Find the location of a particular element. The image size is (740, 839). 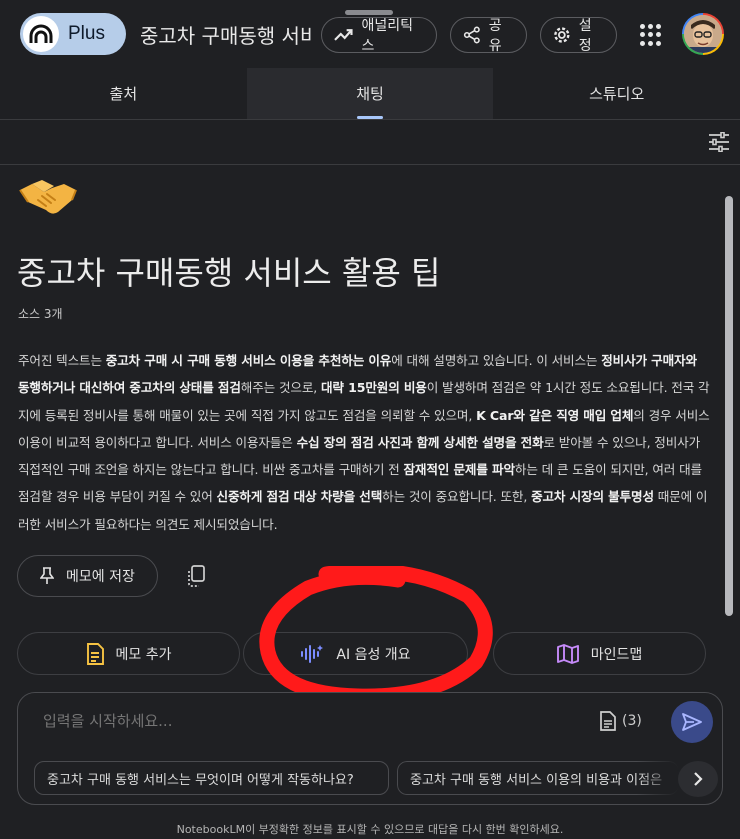

tab-studio: 스튜디오 is located at coordinates (616, 93).